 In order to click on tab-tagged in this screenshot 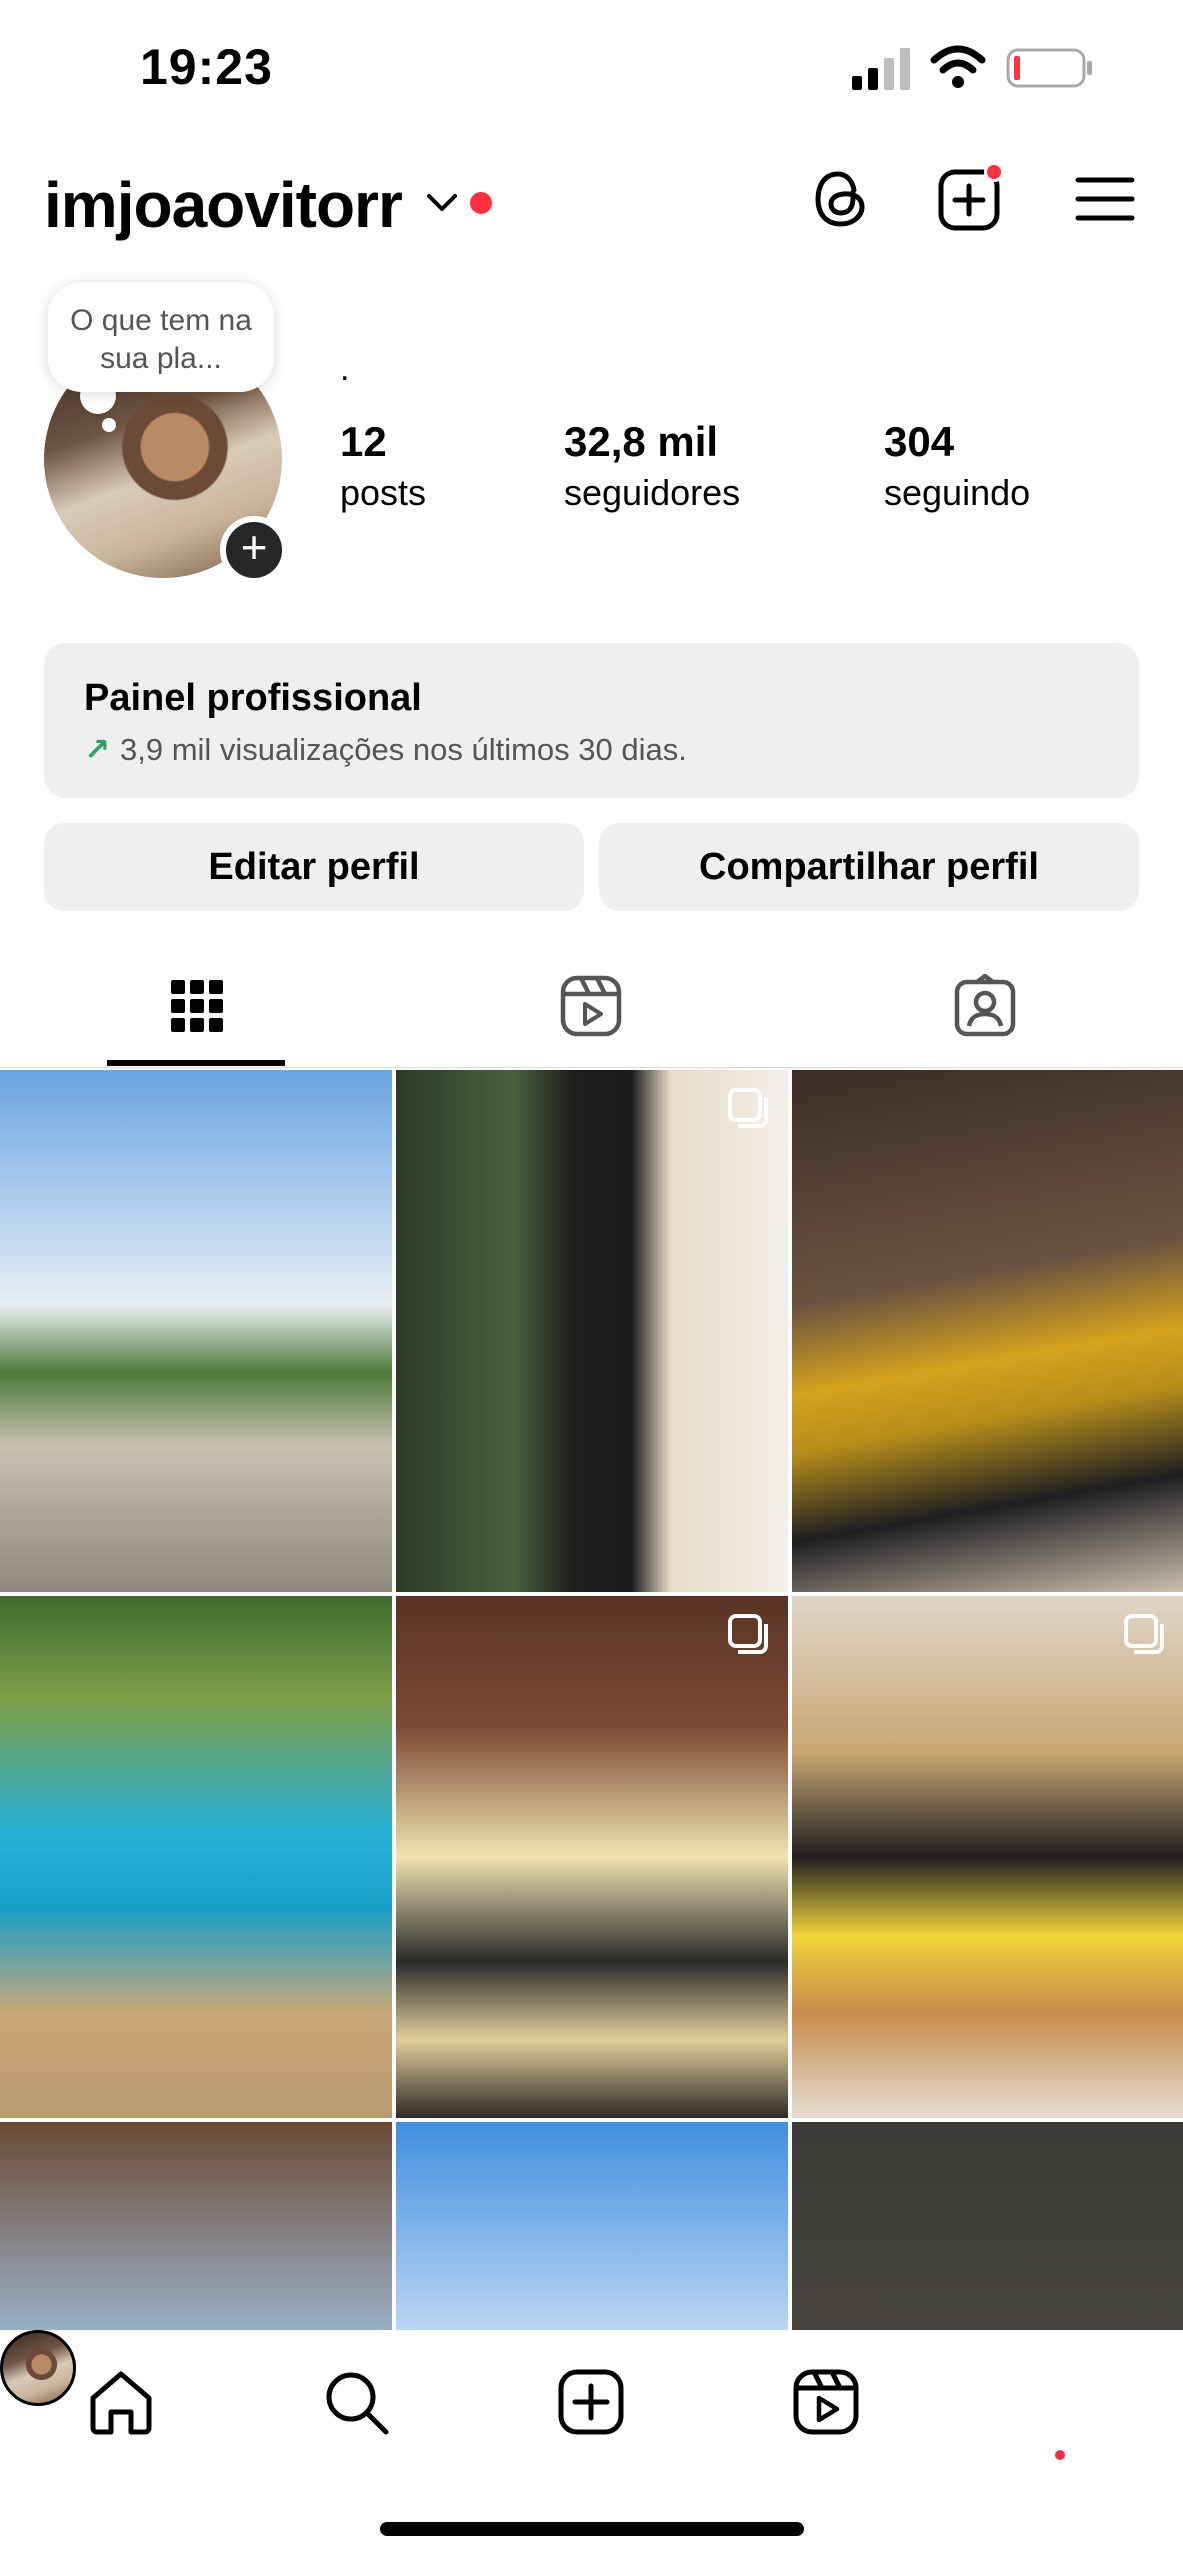, I will do `click(985, 1014)`.